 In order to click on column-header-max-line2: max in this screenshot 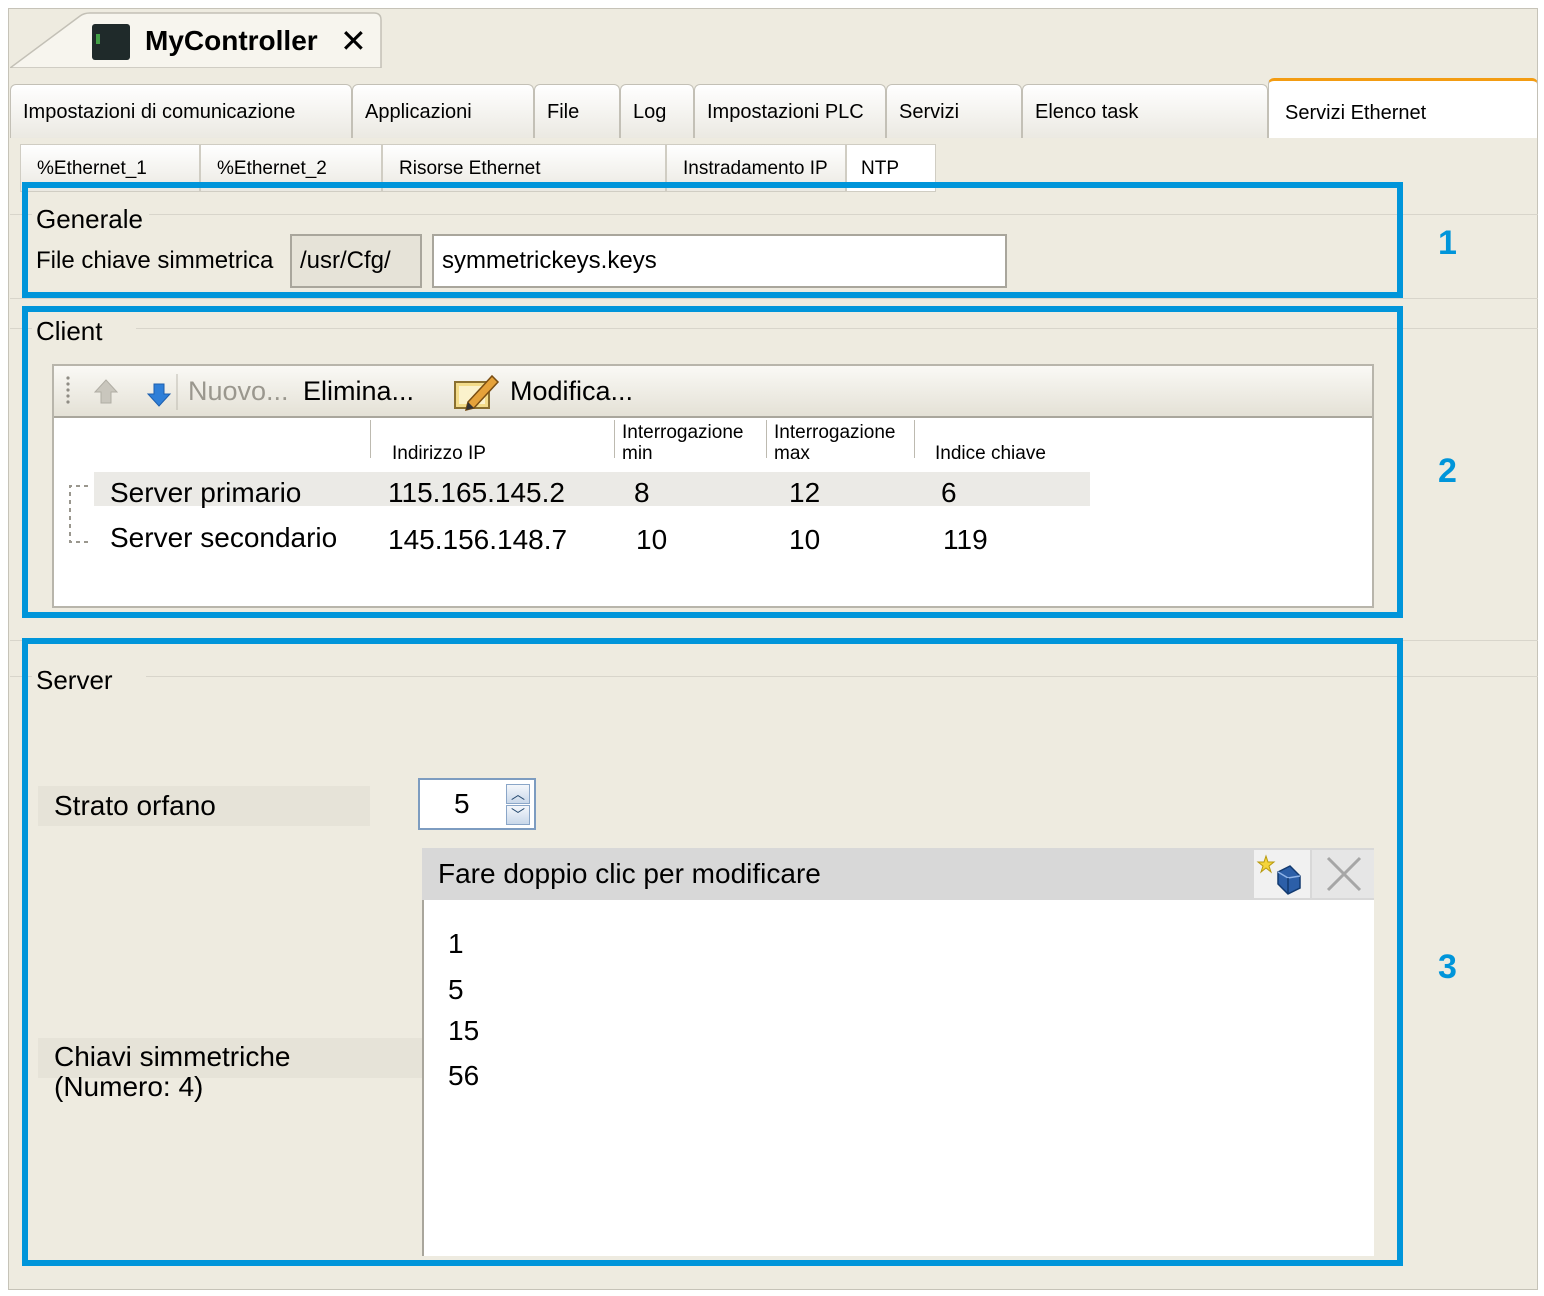, I will do `click(792, 453)`.